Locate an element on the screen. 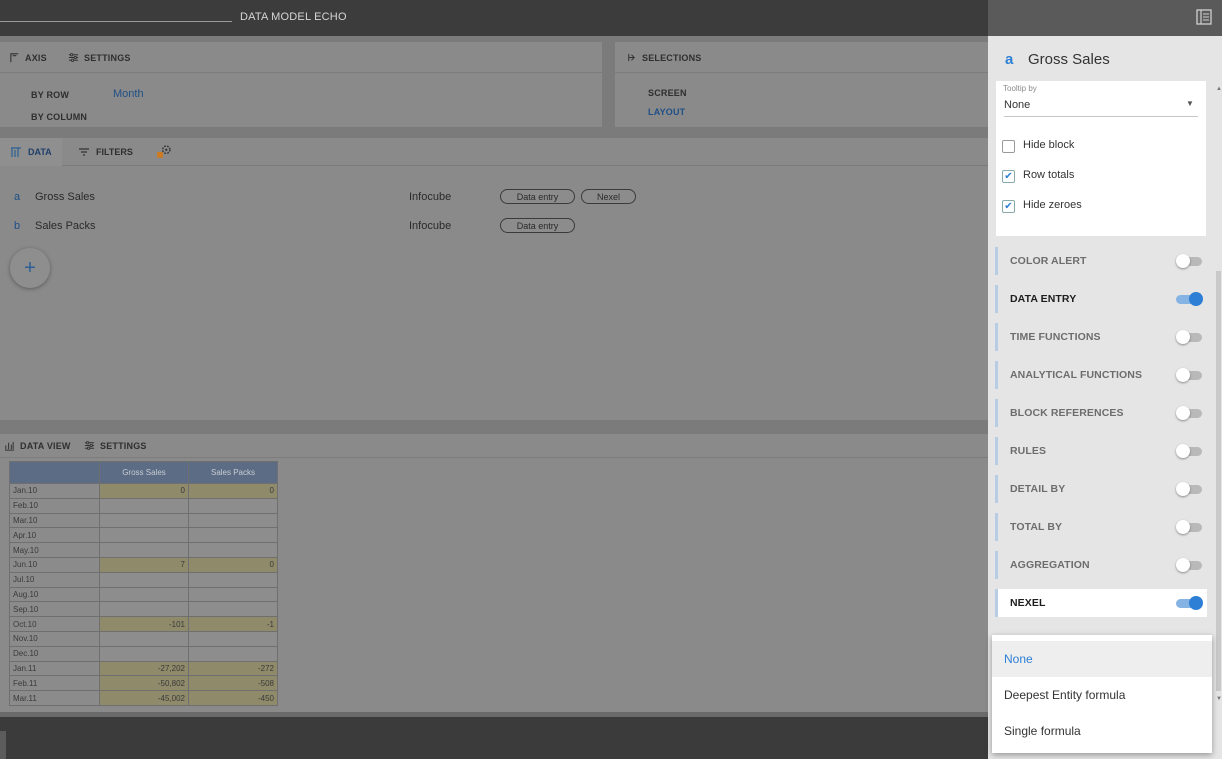  tab-filters: FILTERS is located at coordinates (105, 152).